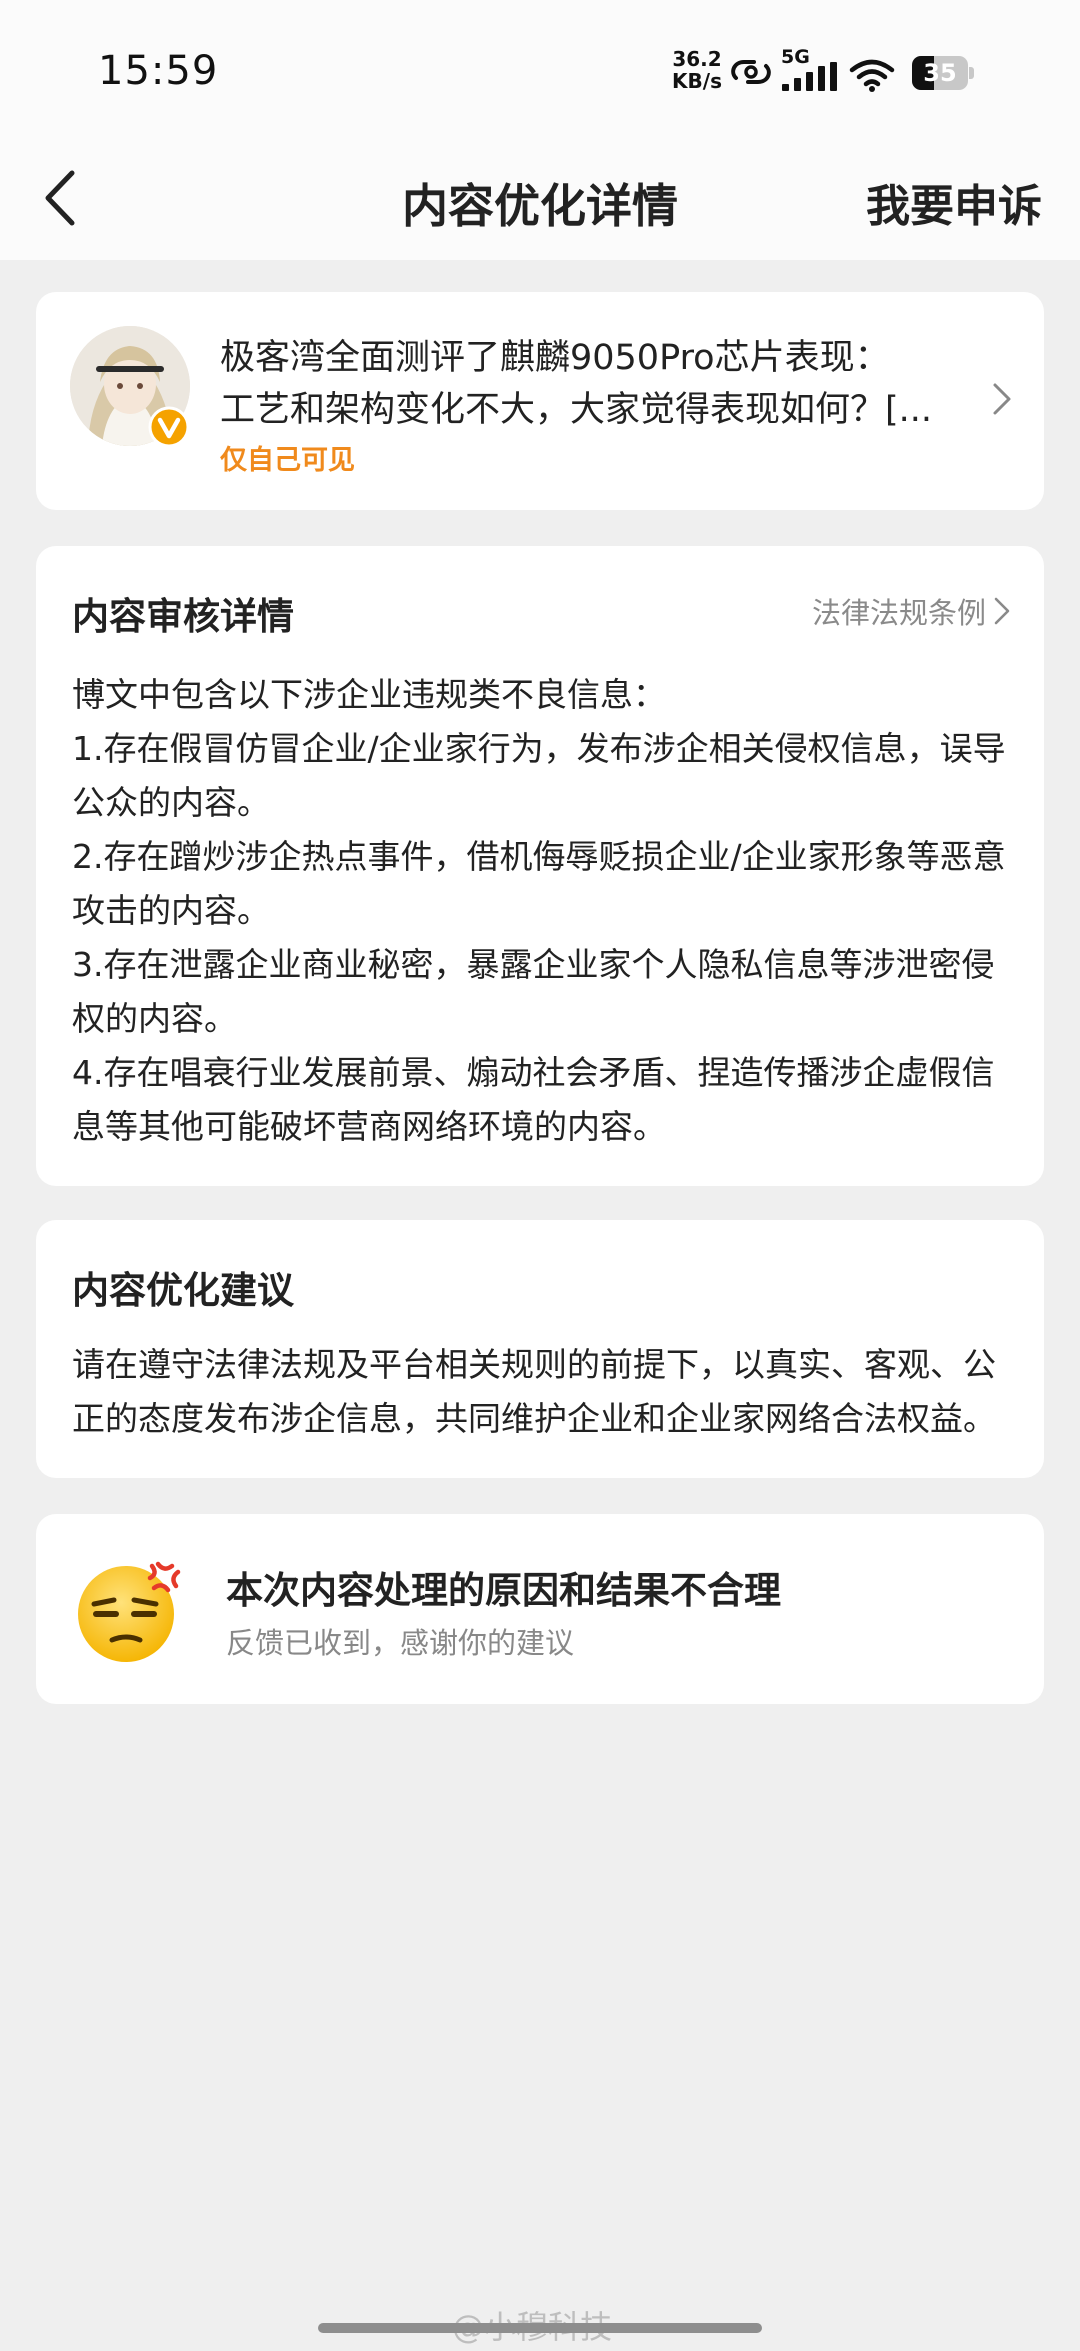 Image resolution: width=1080 pixels, height=2351 pixels. What do you see at coordinates (555, 358) in the screenshot?
I see `post-excerpt-line1: 极客湾全面测评了麒麟9050Pro芯片表现：` at bounding box center [555, 358].